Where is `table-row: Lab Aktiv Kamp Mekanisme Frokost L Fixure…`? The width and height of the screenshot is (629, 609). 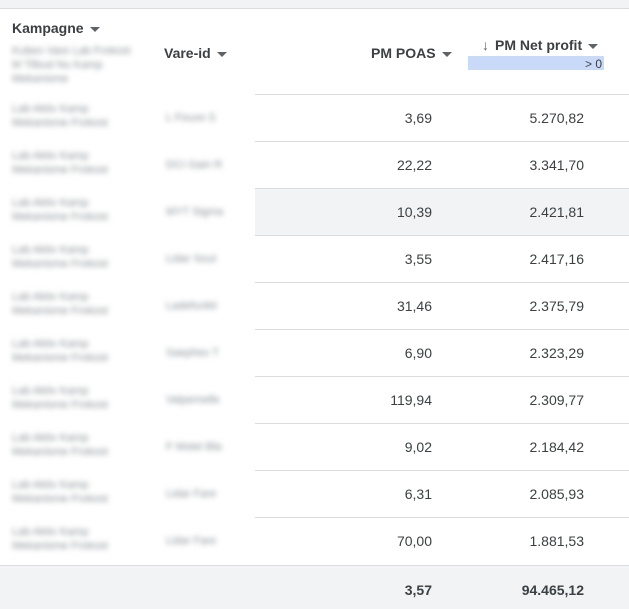 table-row: Lab Aktiv Kamp Mekanisme Frokost L Fixure… is located at coordinates (314, 117).